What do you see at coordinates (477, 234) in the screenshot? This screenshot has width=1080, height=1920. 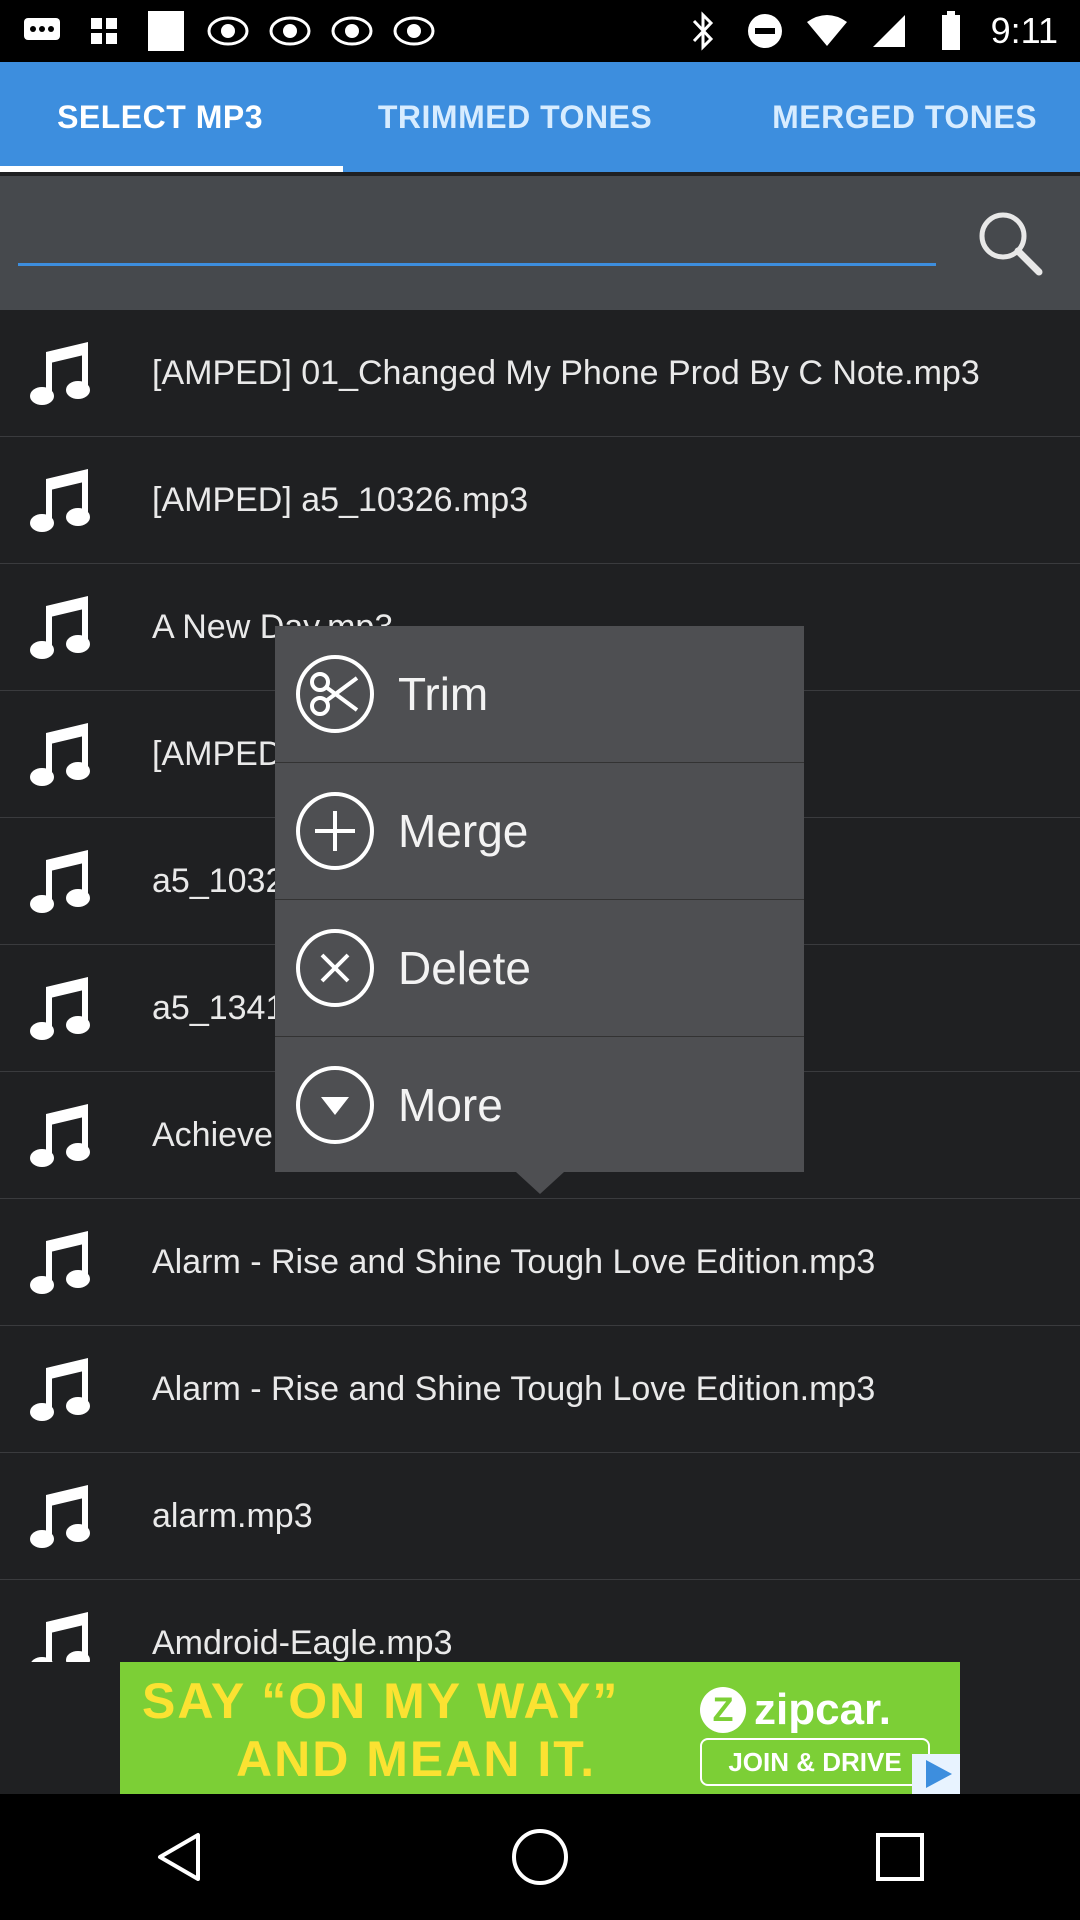 I see `search-input` at bounding box center [477, 234].